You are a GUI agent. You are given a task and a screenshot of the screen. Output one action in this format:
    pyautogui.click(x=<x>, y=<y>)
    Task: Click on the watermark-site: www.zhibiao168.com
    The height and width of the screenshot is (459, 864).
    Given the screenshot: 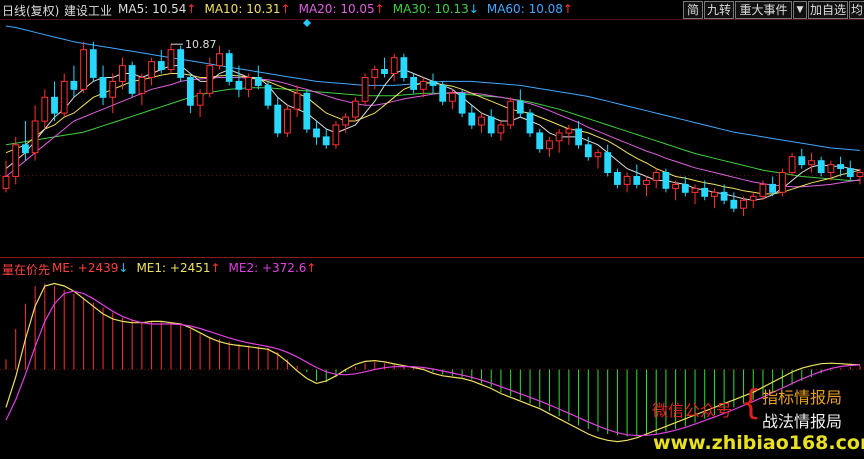 What is the action you would take?
    pyautogui.click(x=758, y=443)
    